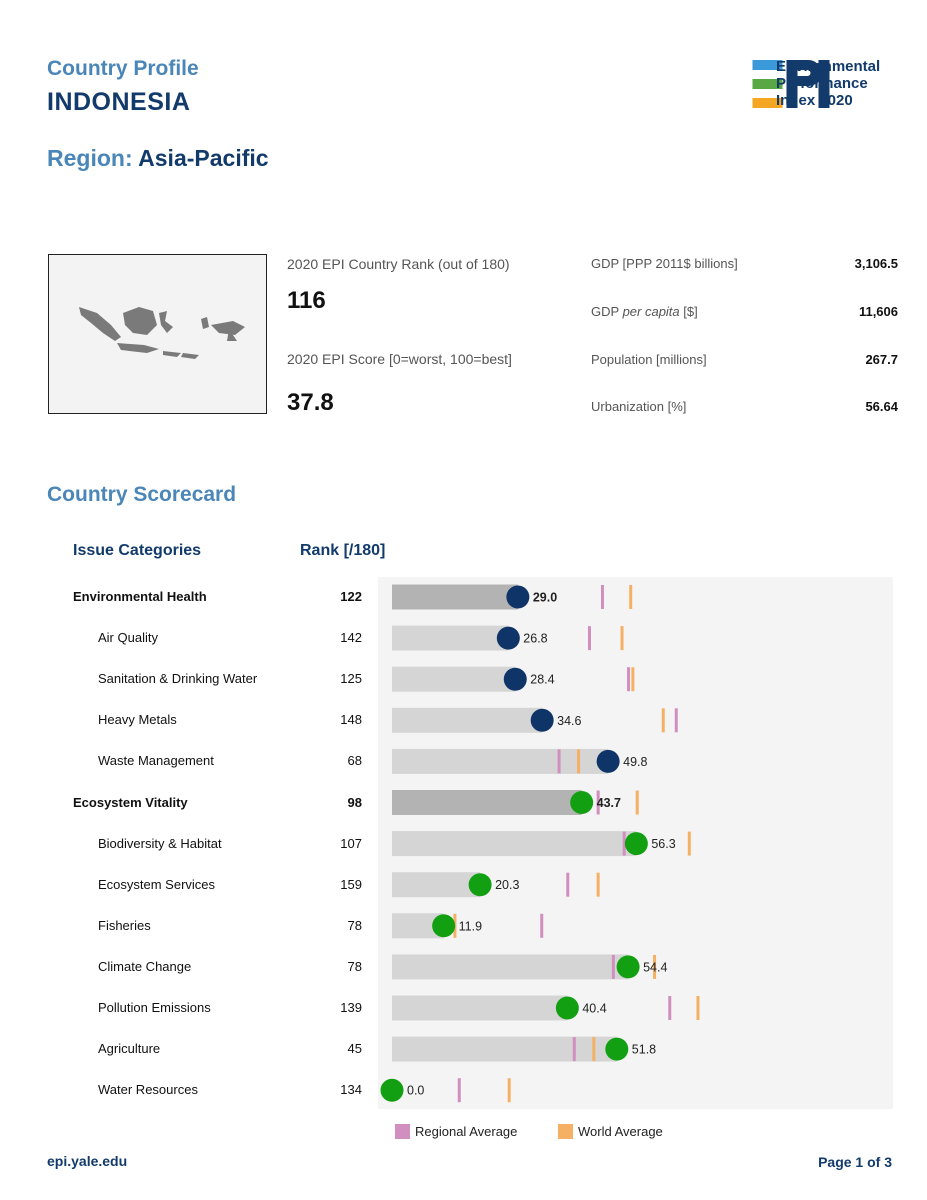  I want to click on regional-average-marker-climate-change, so click(613, 966).